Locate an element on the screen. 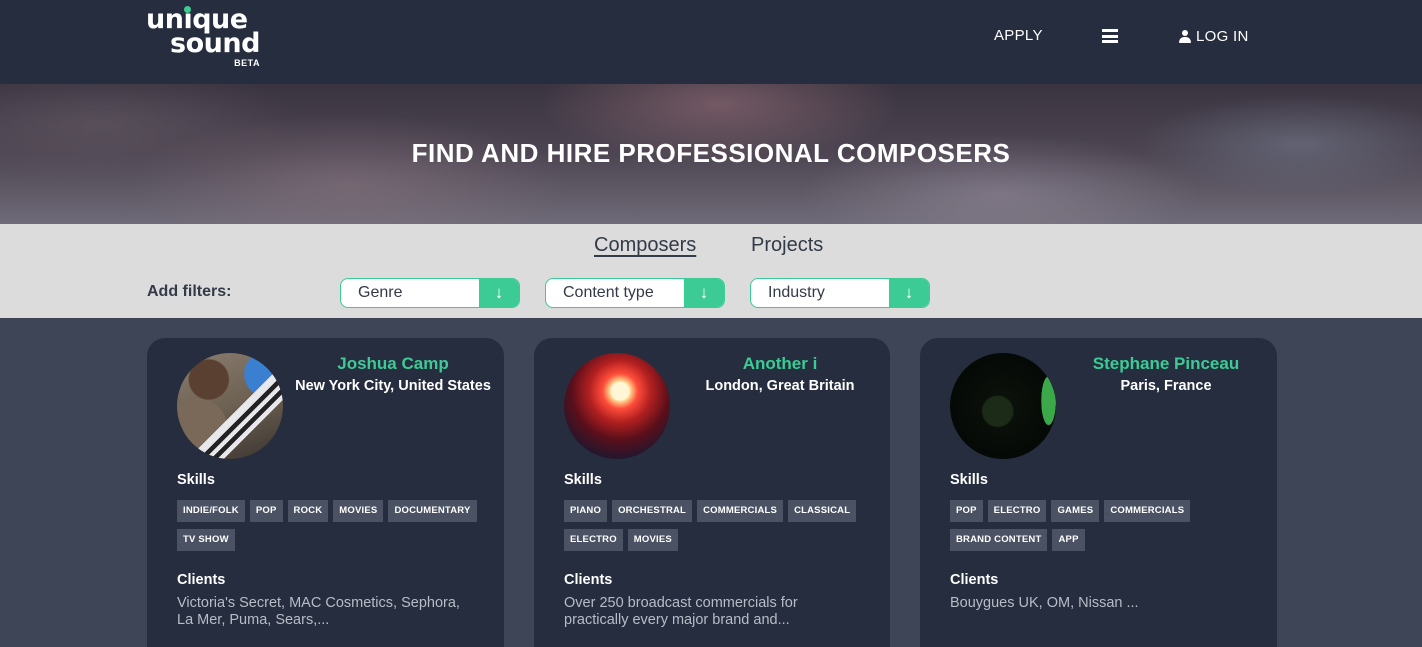 Image resolution: width=1422 pixels, height=647 pixels. skill-tag: PIANO is located at coordinates (586, 511).